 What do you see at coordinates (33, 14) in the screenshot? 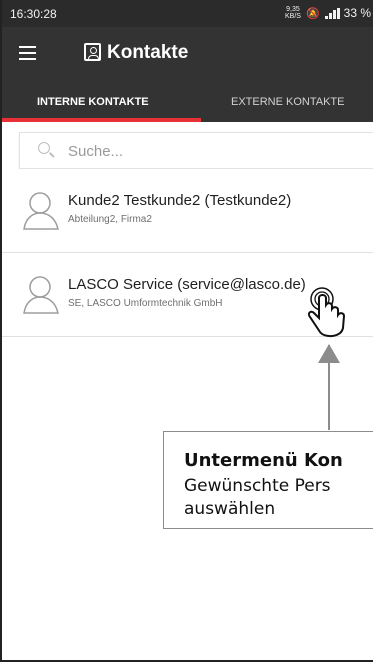
I see `status-time: 16:30:28` at bounding box center [33, 14].